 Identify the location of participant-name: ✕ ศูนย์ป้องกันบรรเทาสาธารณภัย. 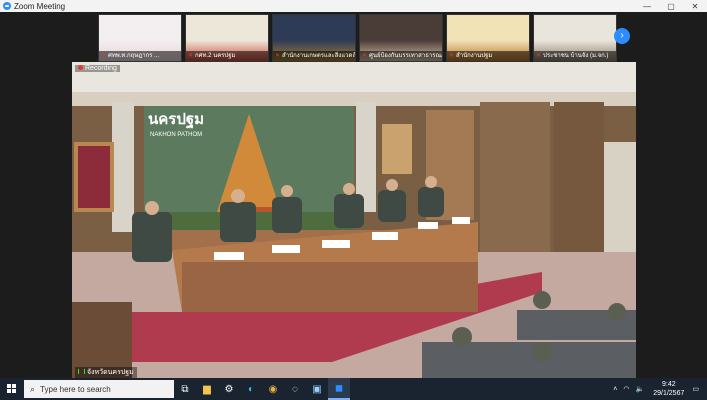
(401, 56).